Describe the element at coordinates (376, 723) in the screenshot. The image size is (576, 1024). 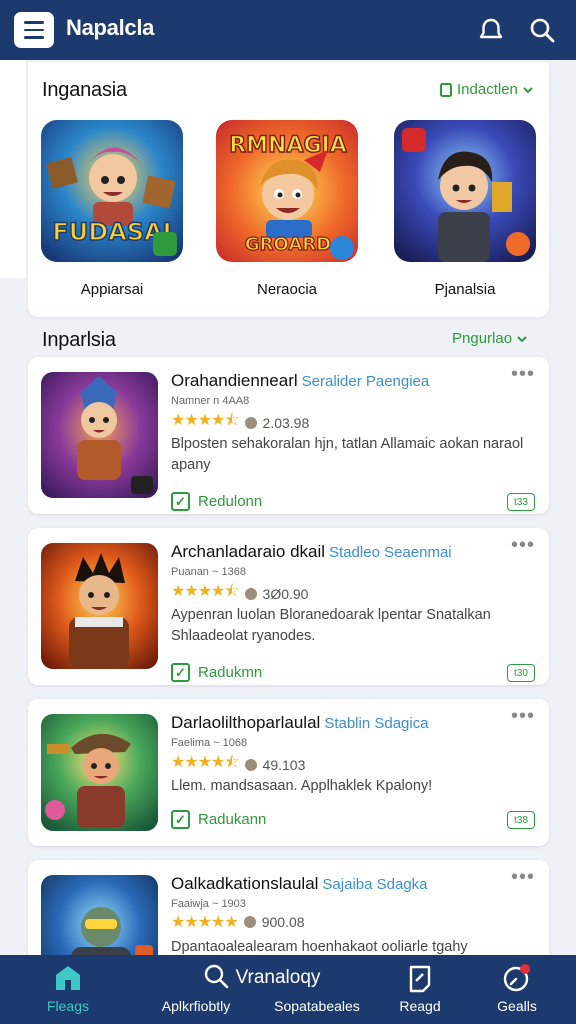
I see `app-developer: Stablin Sdagica` at that location.